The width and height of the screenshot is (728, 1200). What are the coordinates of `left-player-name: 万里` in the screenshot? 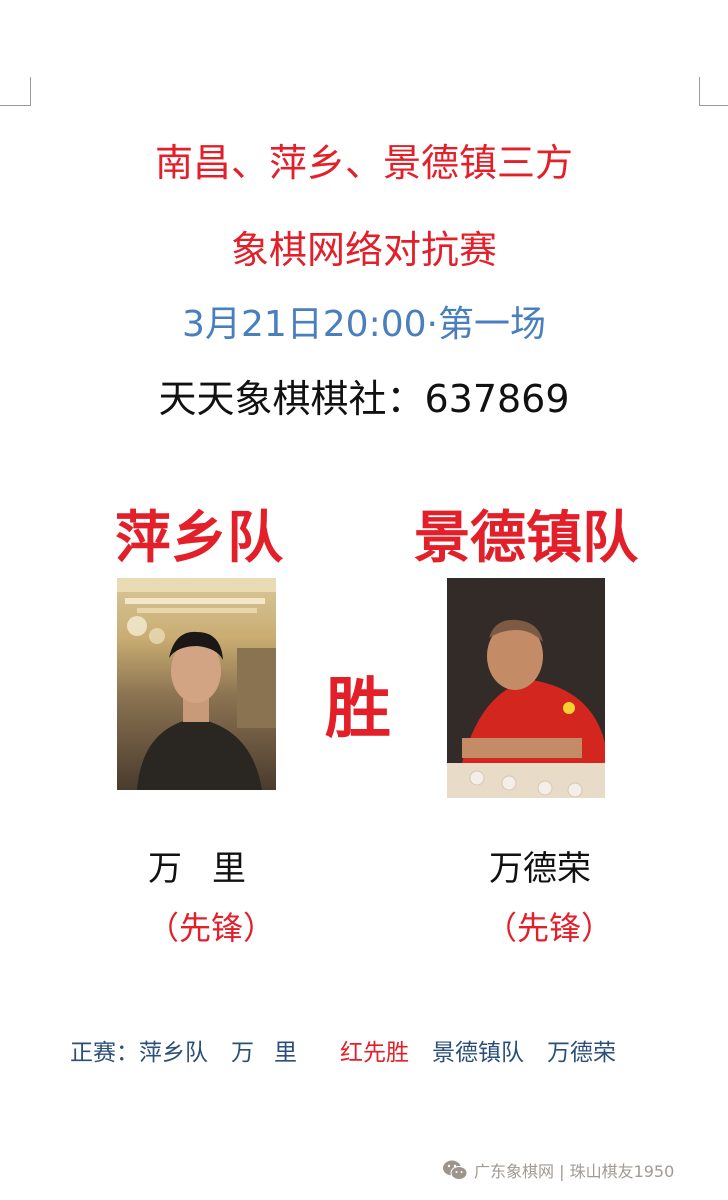 It's located at (212, 869).